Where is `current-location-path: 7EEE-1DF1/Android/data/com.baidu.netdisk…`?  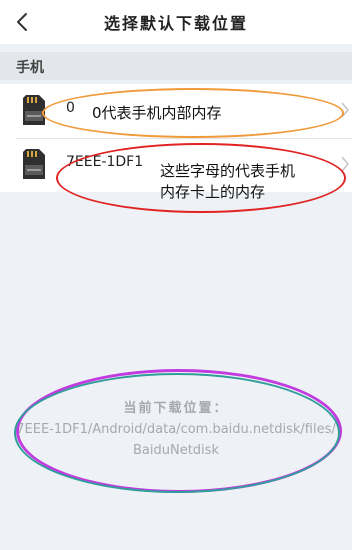
current-location-path: 7EEE-1DF1/Android/data/com.baidu.netdisk… is located at coordinates (176, 429).